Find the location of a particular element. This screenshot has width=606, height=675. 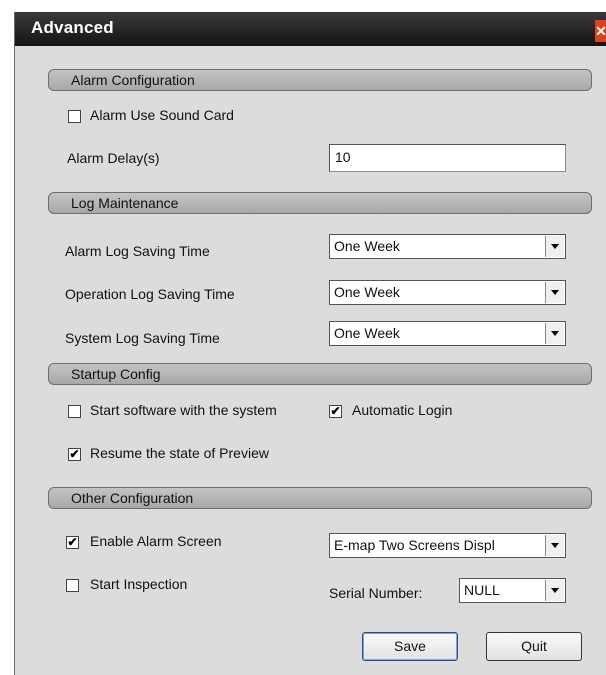

alarm-delay-input: 10 is located at coordinates (447, 158).